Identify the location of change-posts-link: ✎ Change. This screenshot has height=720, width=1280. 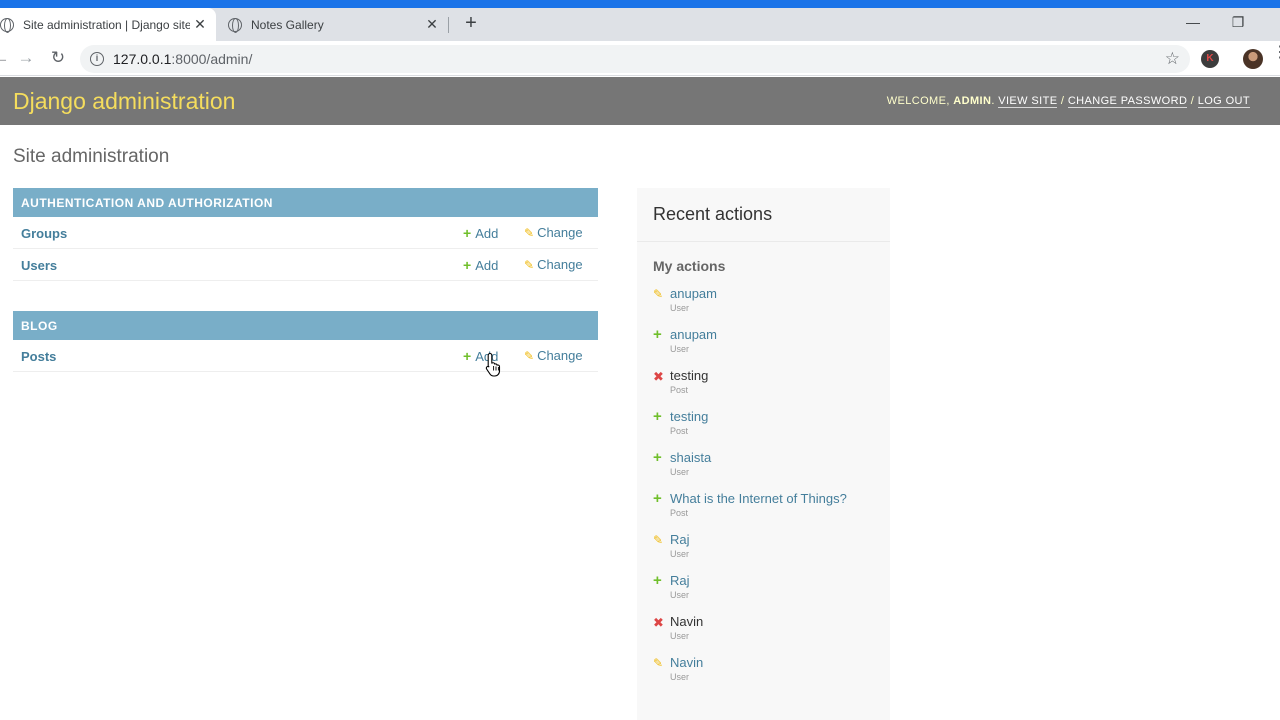
(553, 355).